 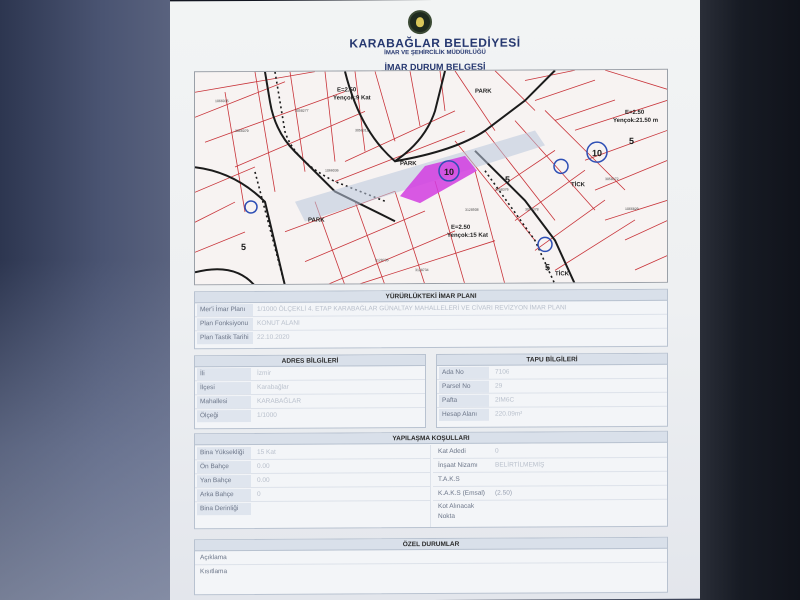 I want to click on deed-field-value: 29, so click(x=499, y=386).